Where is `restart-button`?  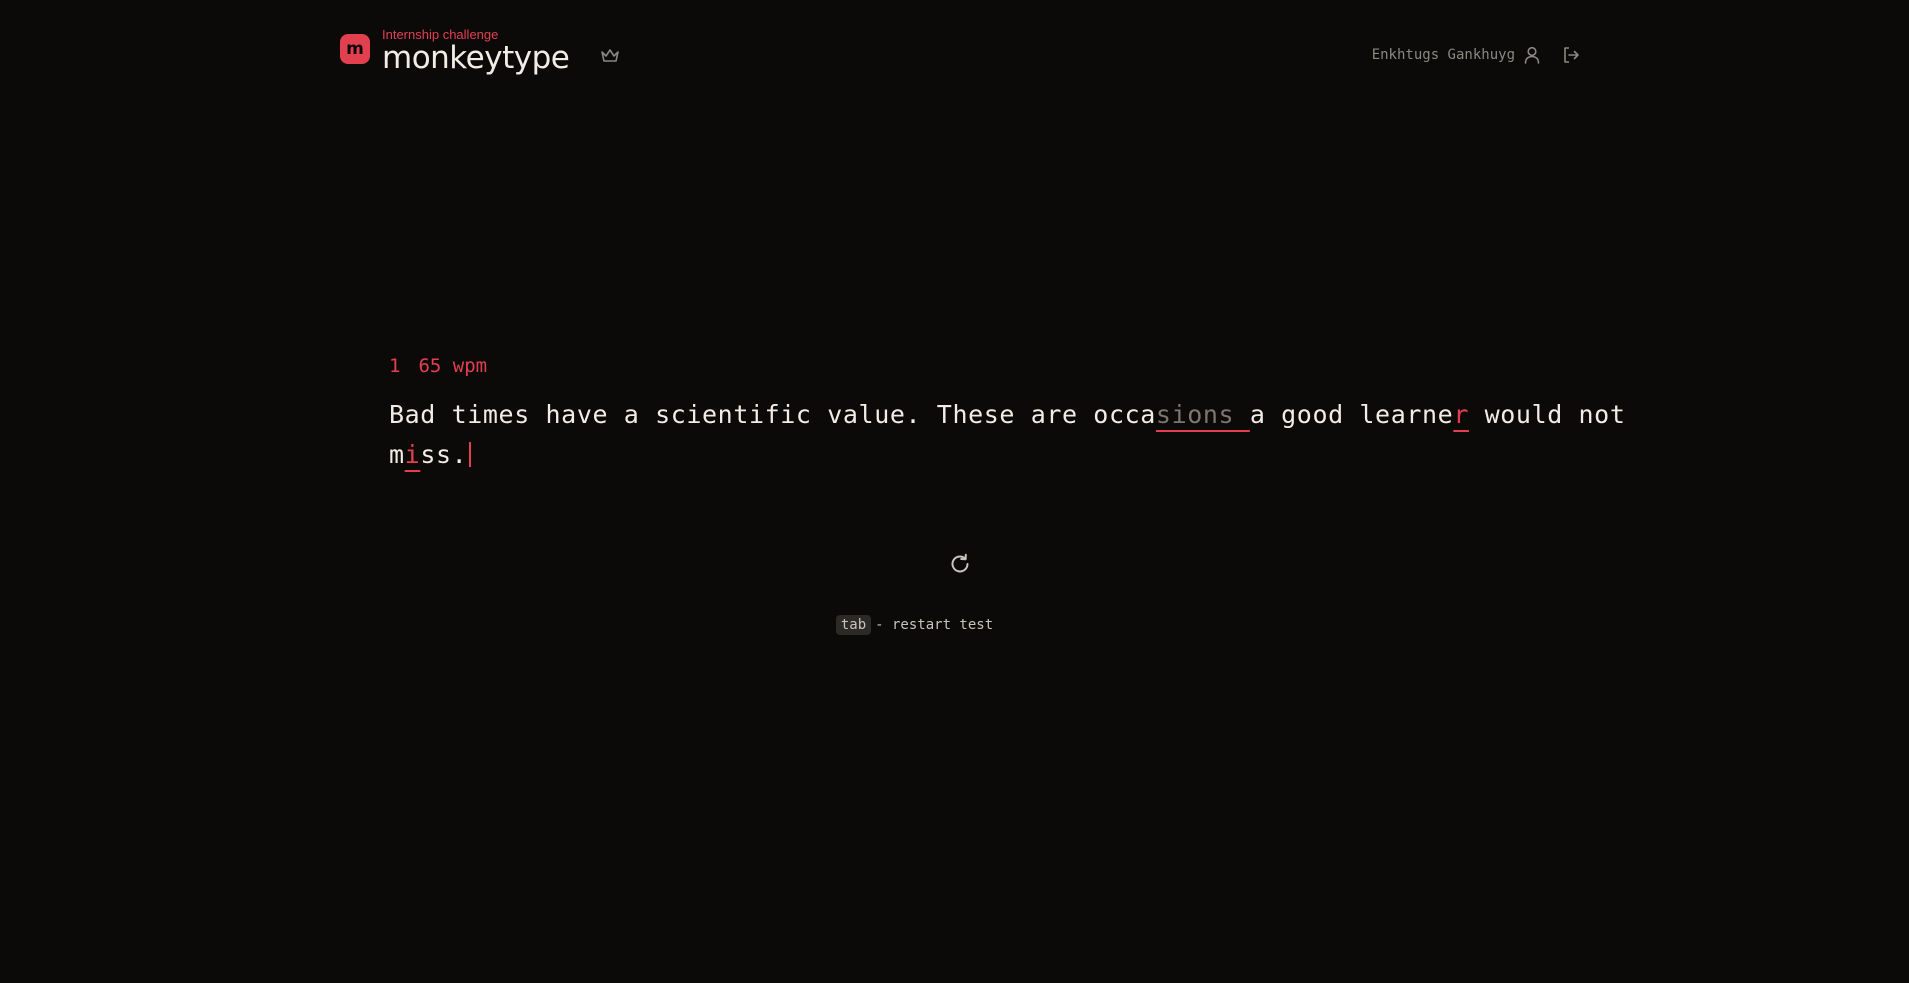 restart-button is located at coordinates (960, 564).